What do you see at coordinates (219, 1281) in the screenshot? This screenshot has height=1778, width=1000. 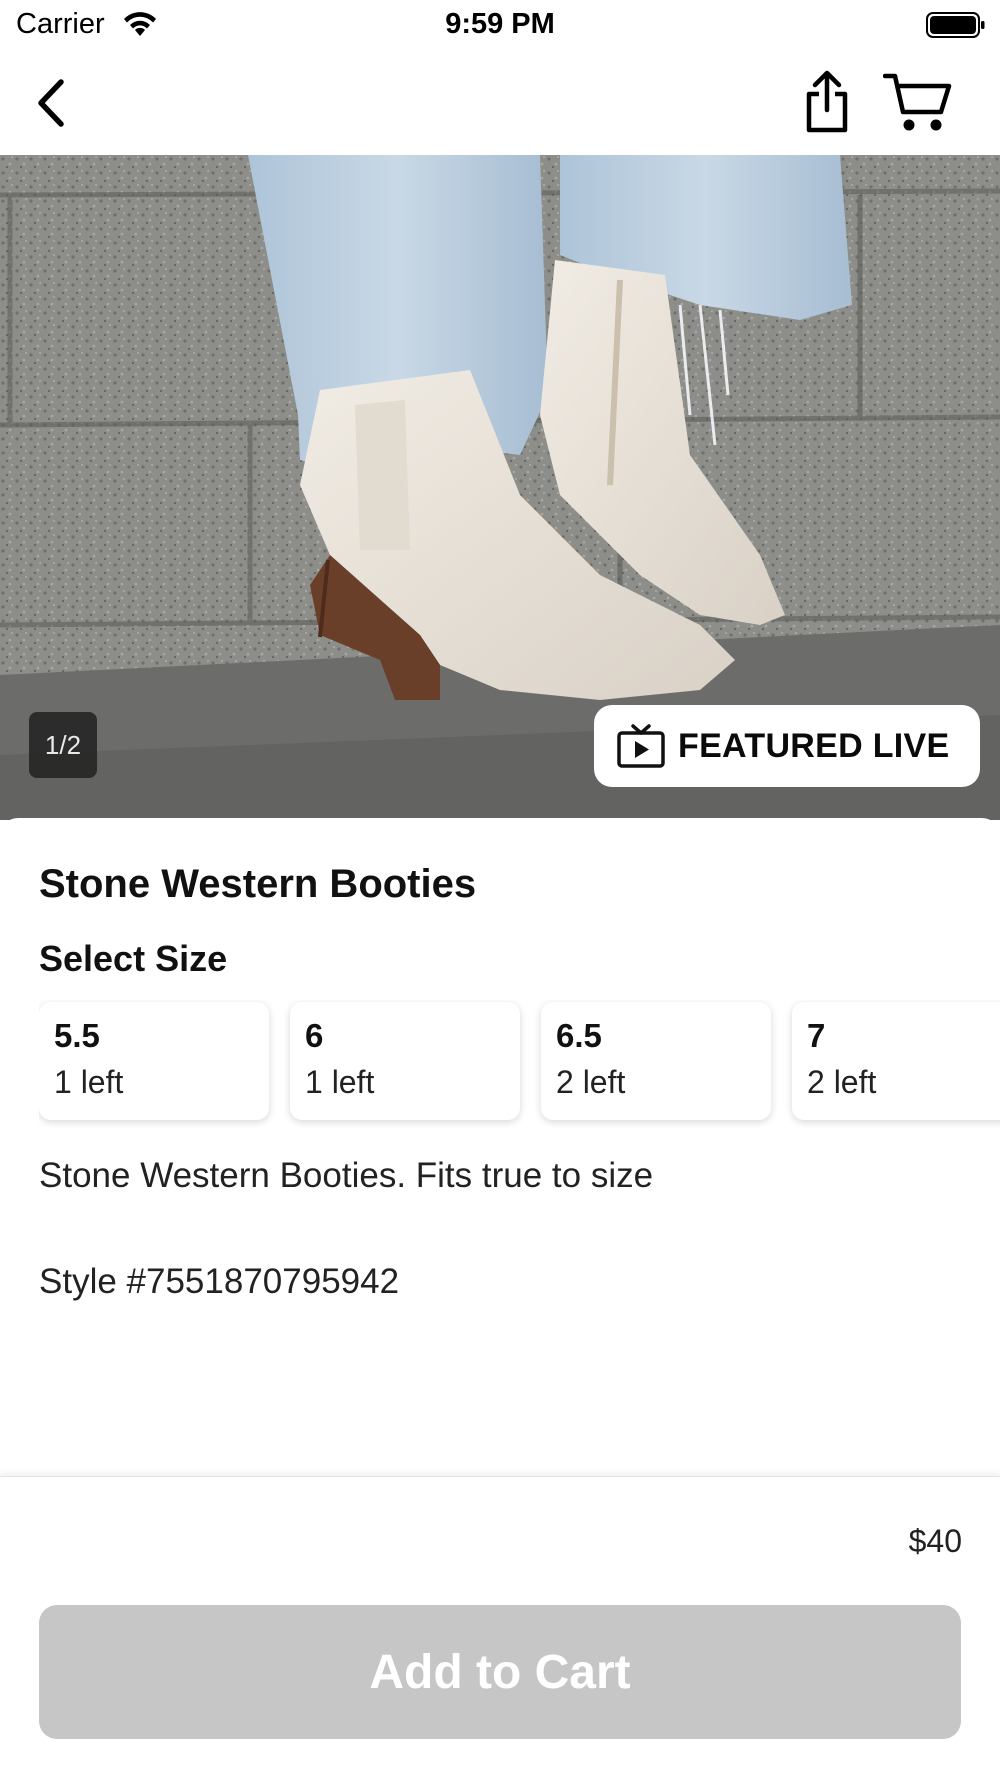 I see `style-number: Style #7551870795942` at bounding box center [219, 1281].